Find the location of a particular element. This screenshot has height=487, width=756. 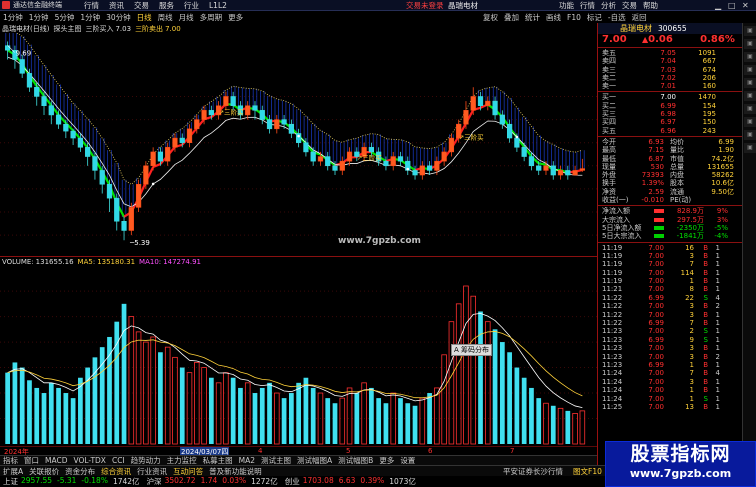

support-dot is located at coordinates (153, 184).